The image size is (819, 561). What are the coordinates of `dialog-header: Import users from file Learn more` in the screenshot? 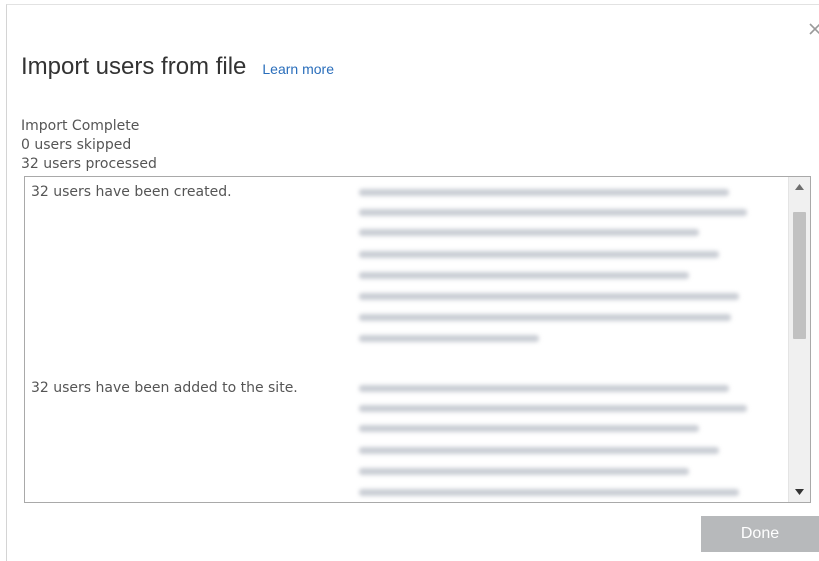 It's located at (177, 67).